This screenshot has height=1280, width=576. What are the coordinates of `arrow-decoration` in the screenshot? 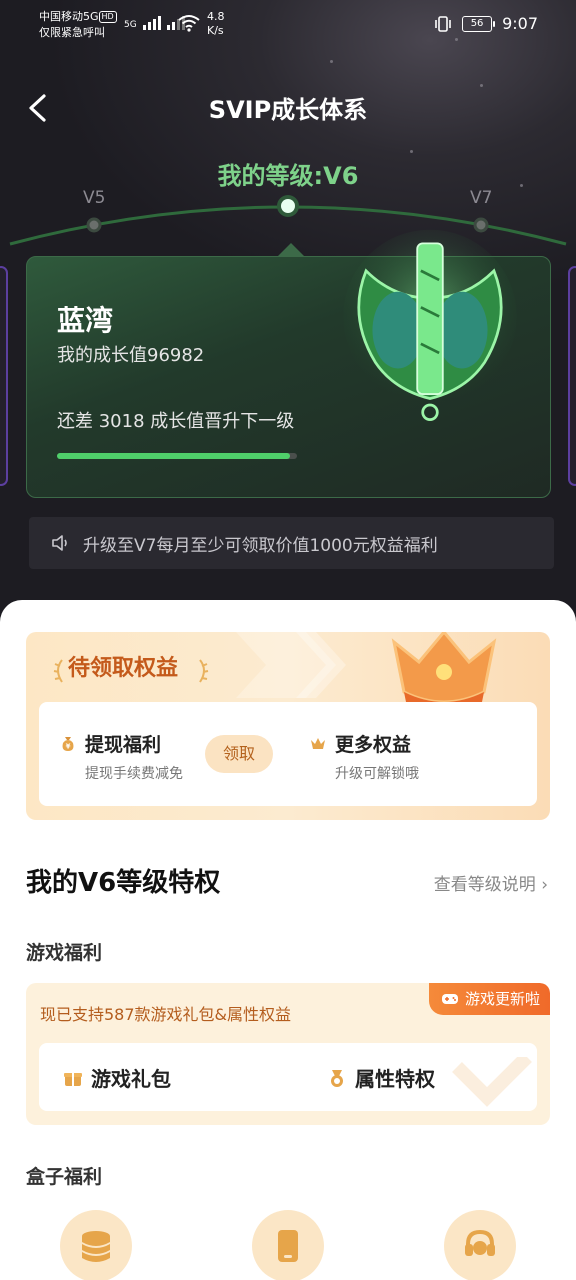 It's located at (291, 665).